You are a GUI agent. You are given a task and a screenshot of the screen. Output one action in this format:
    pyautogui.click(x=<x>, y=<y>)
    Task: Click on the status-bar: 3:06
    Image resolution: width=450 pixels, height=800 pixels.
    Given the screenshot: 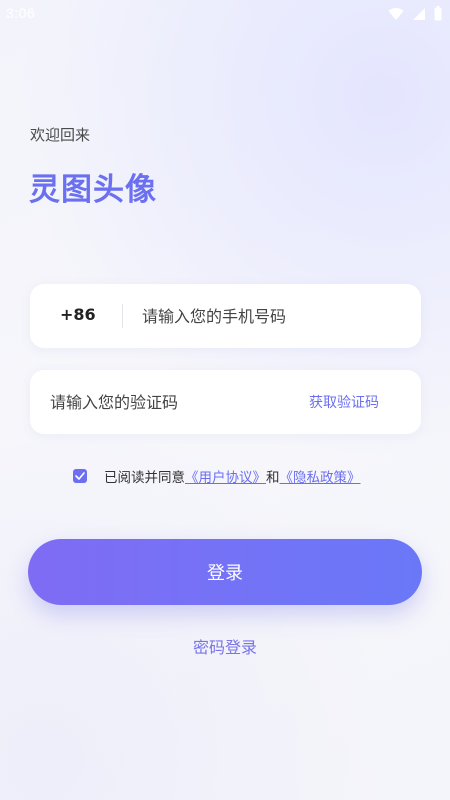 What is the action you would take?
    pyautogui.click(x=225, y=15)
    